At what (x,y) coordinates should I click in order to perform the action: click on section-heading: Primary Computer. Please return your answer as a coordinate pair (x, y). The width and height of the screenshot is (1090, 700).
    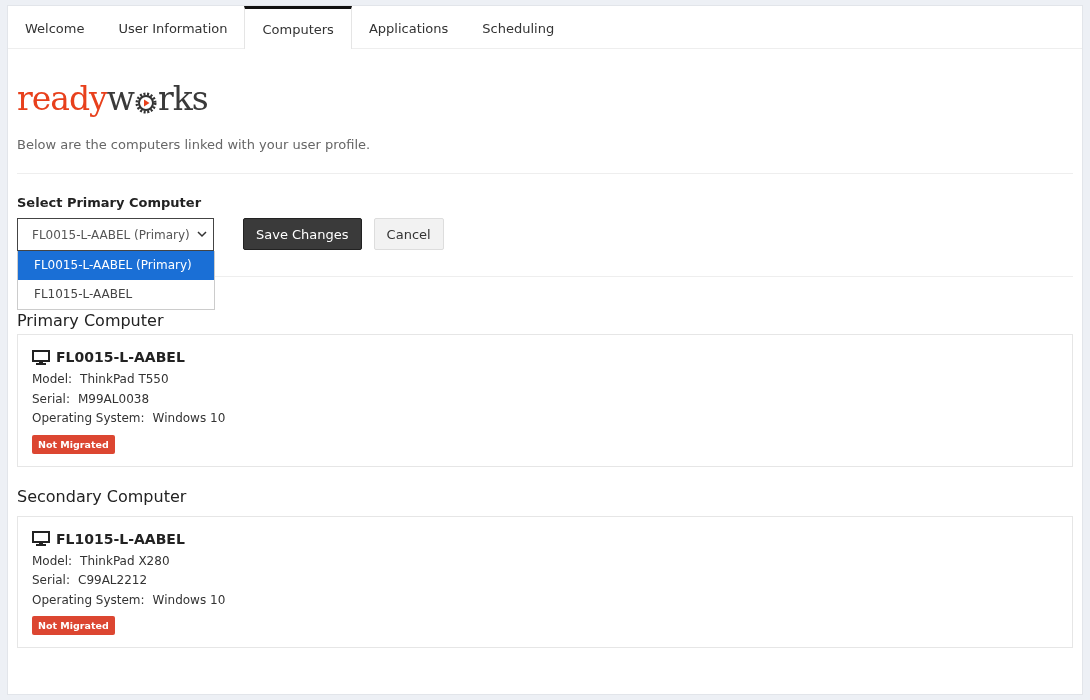
    Looking at the image, I should click on (91, 320).